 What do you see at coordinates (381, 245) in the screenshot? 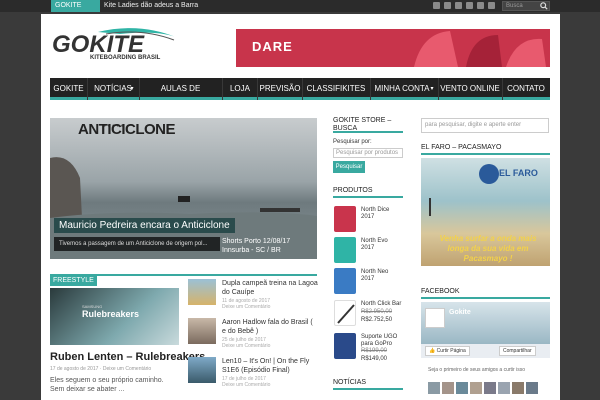
I see `product-name: North Evo 2017` at bounding box center [381, 245].